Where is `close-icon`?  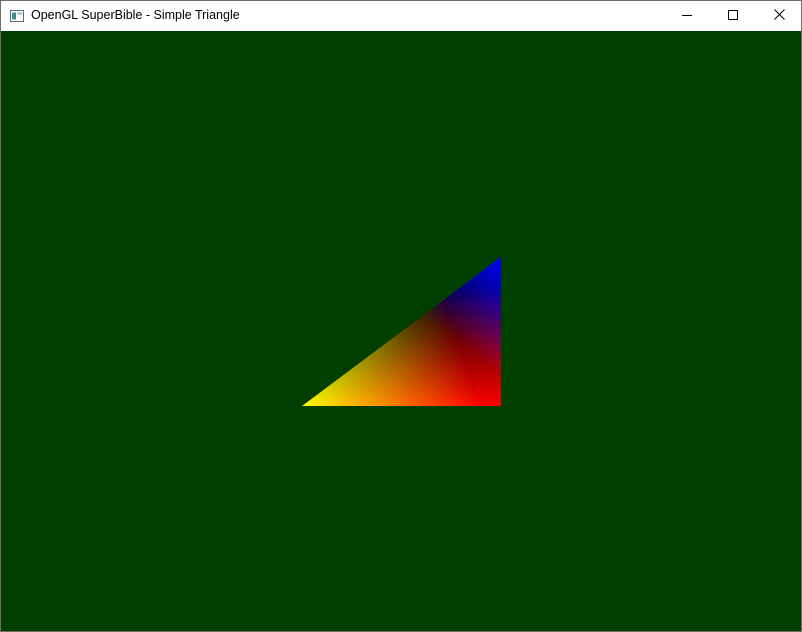 close-icon is located at coordinates (779, 16).